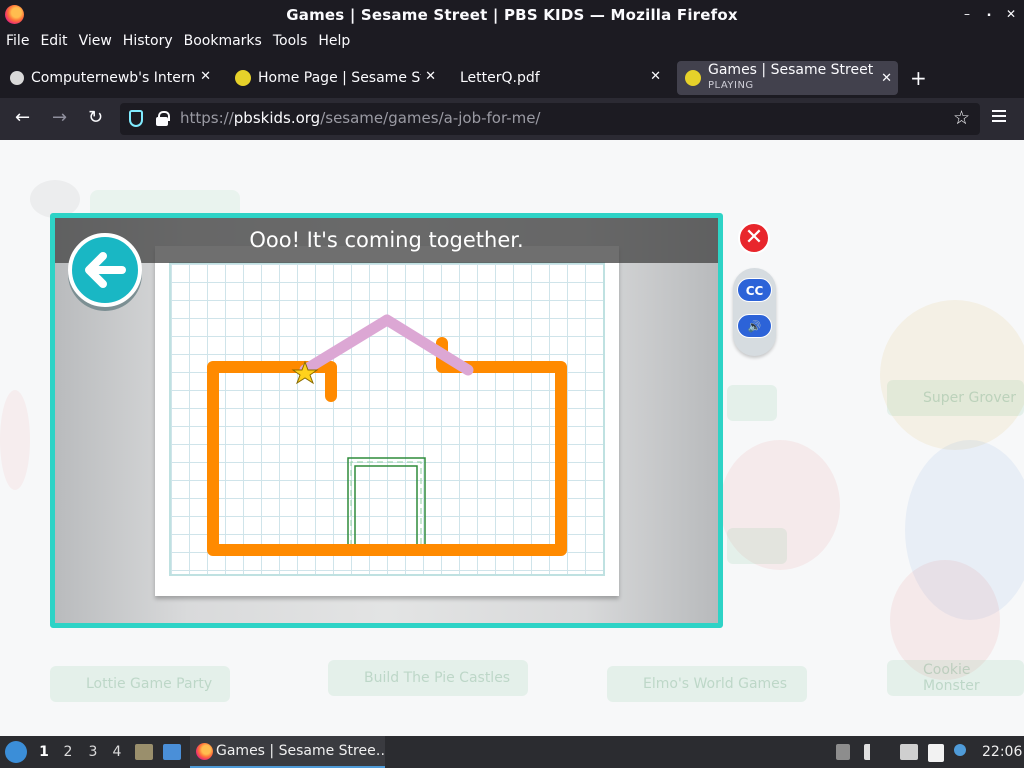  Describe the element at coordinates (109, 78) in the screenshot. I see `tab-computernewb: Computernewb's Internet ✕` at that location.